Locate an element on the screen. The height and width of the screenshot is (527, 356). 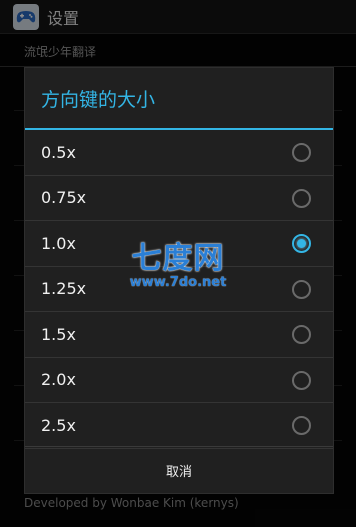
option-2-5x: 2.5x is located at coordinates (179, 426).